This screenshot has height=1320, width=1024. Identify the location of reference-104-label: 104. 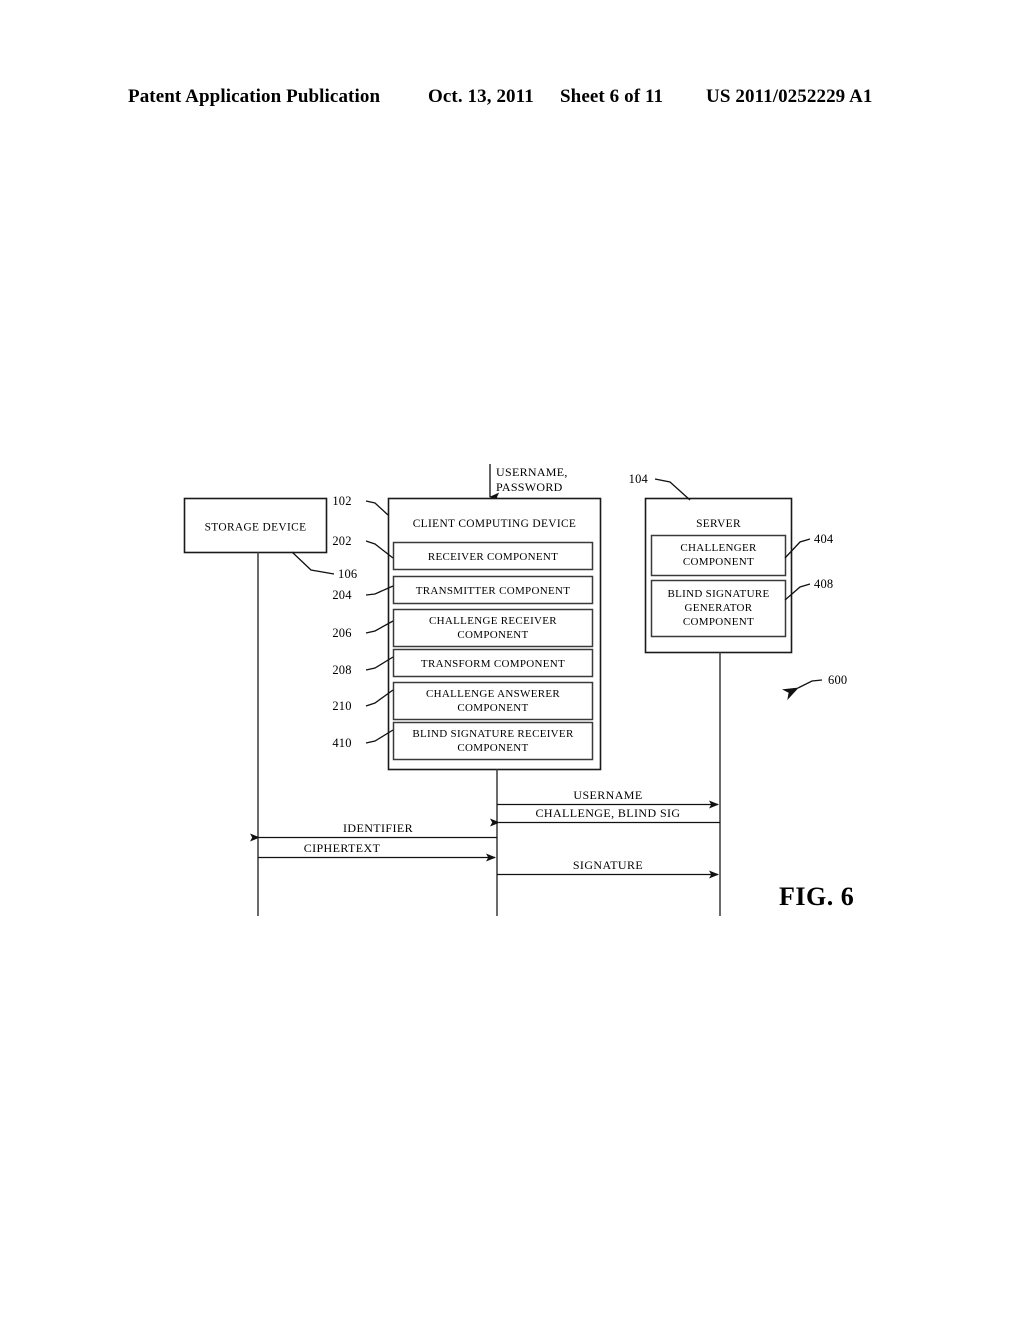
(639, 479).